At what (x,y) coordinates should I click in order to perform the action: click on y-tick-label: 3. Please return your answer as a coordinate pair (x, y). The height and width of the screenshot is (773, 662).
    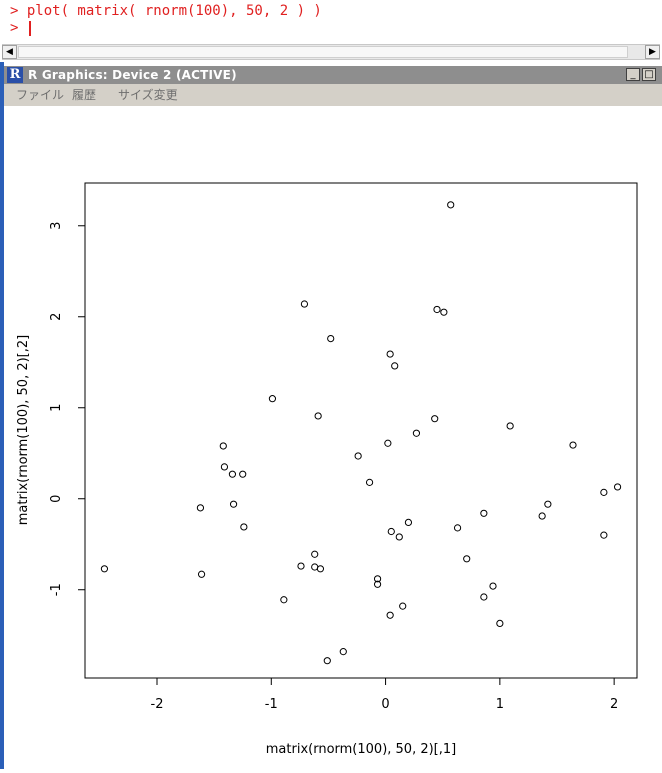
    Looking at the image, I should click on (56, 226).